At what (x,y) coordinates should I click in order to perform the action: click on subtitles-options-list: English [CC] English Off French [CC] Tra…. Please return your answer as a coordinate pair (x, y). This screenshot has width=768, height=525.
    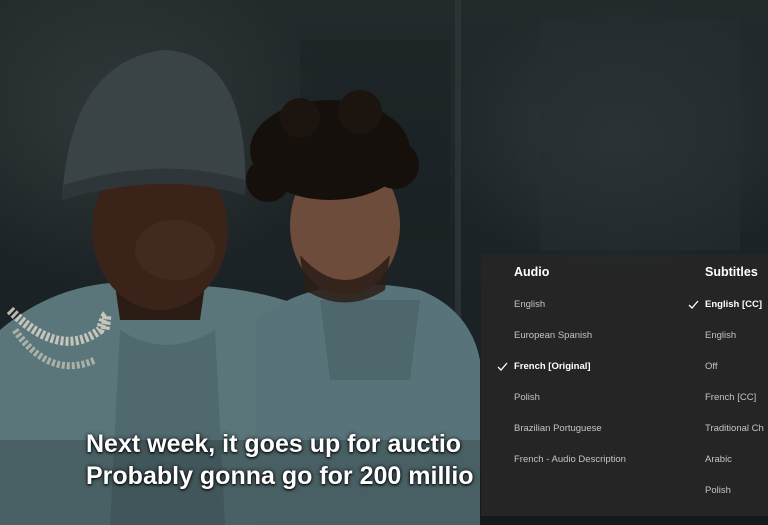
    Looking at the image, I should click on (722, 406).